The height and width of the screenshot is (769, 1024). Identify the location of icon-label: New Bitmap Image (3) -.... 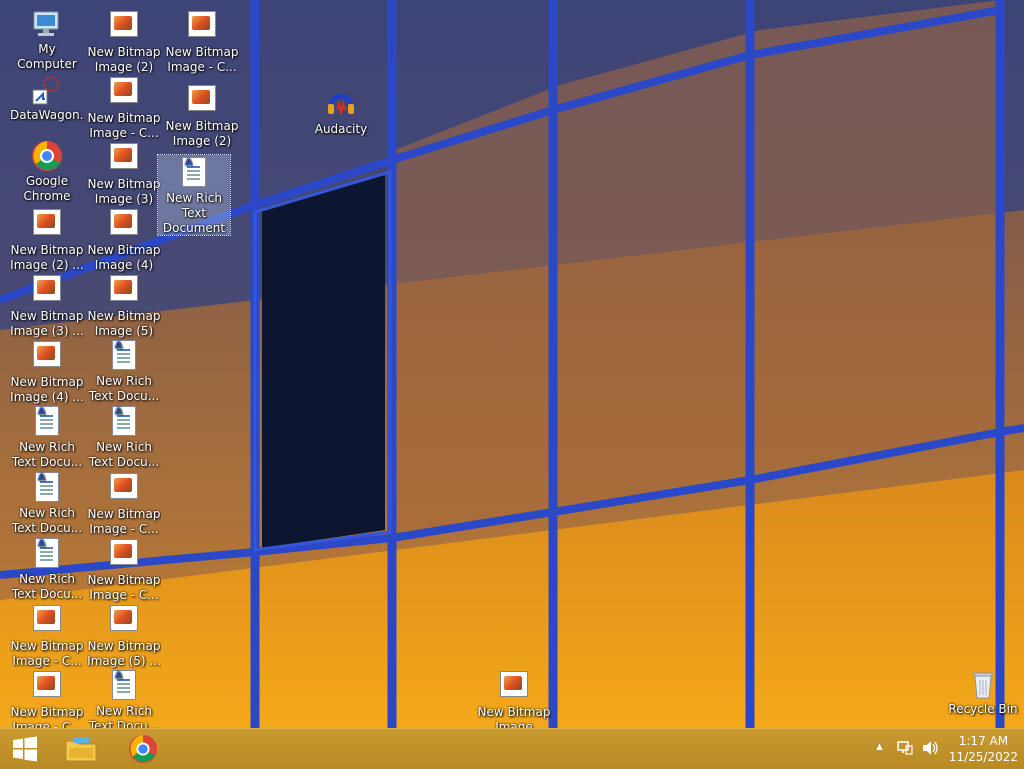
(124, 191).